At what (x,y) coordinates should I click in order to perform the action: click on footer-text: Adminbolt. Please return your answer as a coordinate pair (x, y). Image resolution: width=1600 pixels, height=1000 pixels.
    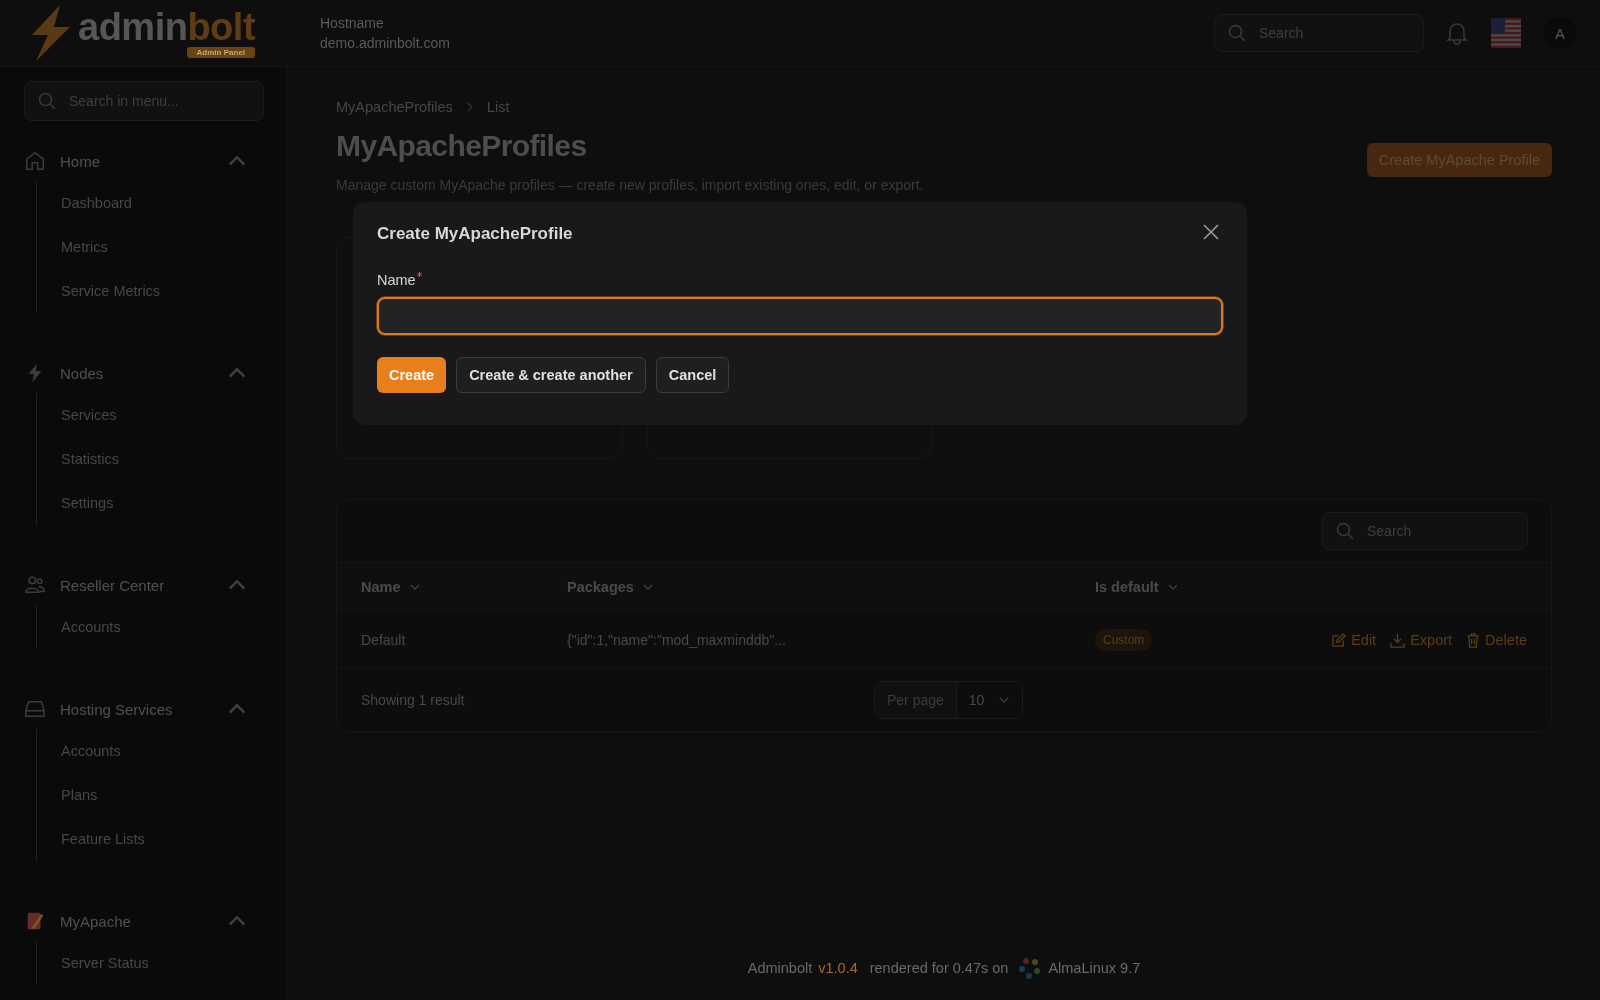
    Looking at the image, I should click on (780, 968).